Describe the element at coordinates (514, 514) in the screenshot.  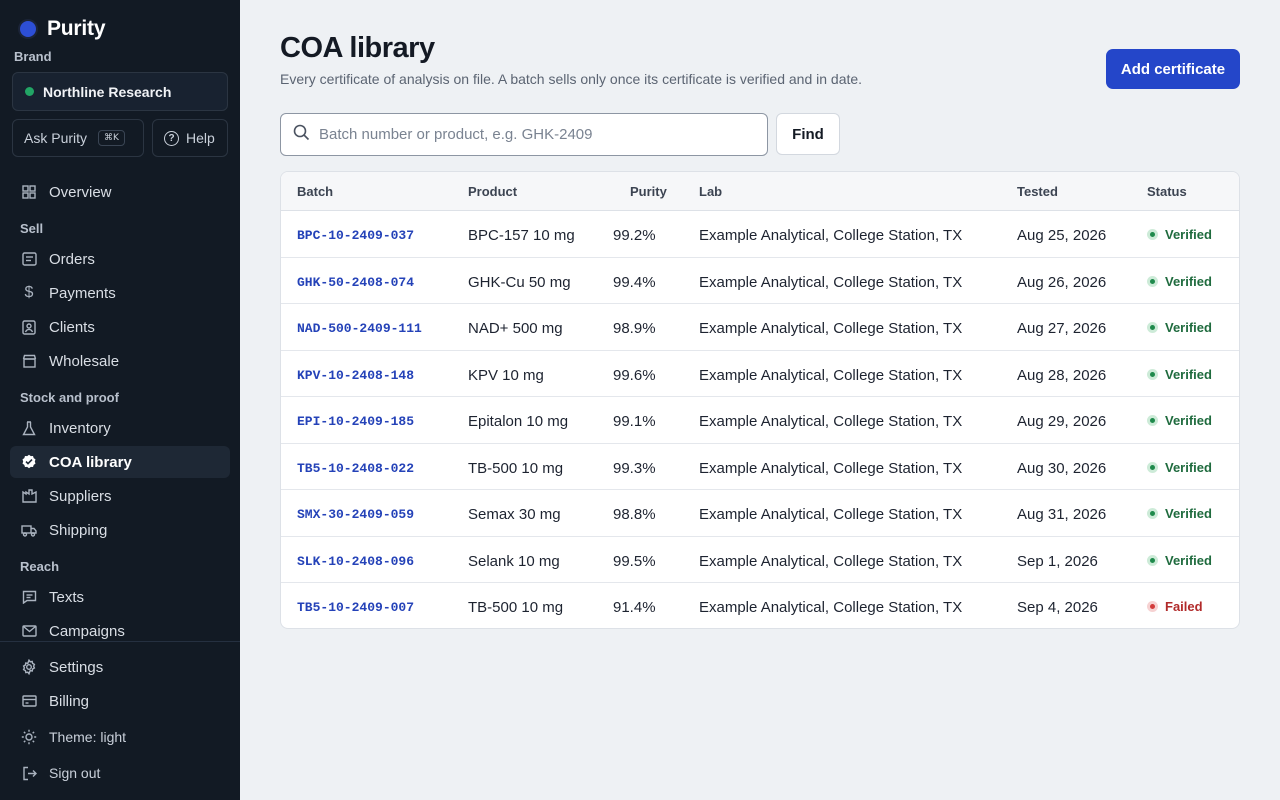
I see `product-cell: Semax 30 mg` at that location.